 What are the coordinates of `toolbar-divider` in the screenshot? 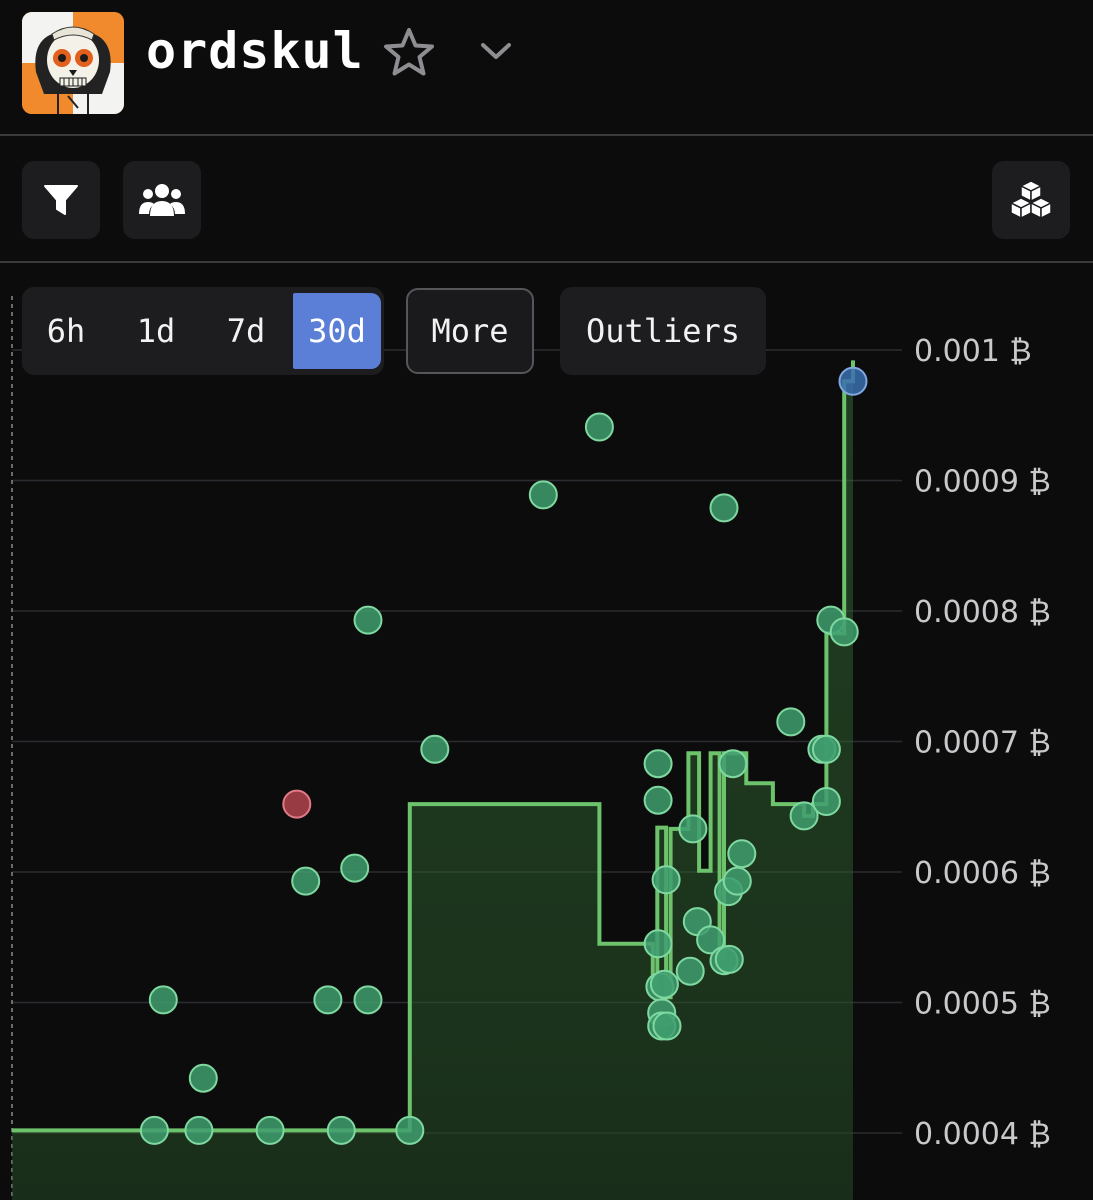 It's located at (546, 262).